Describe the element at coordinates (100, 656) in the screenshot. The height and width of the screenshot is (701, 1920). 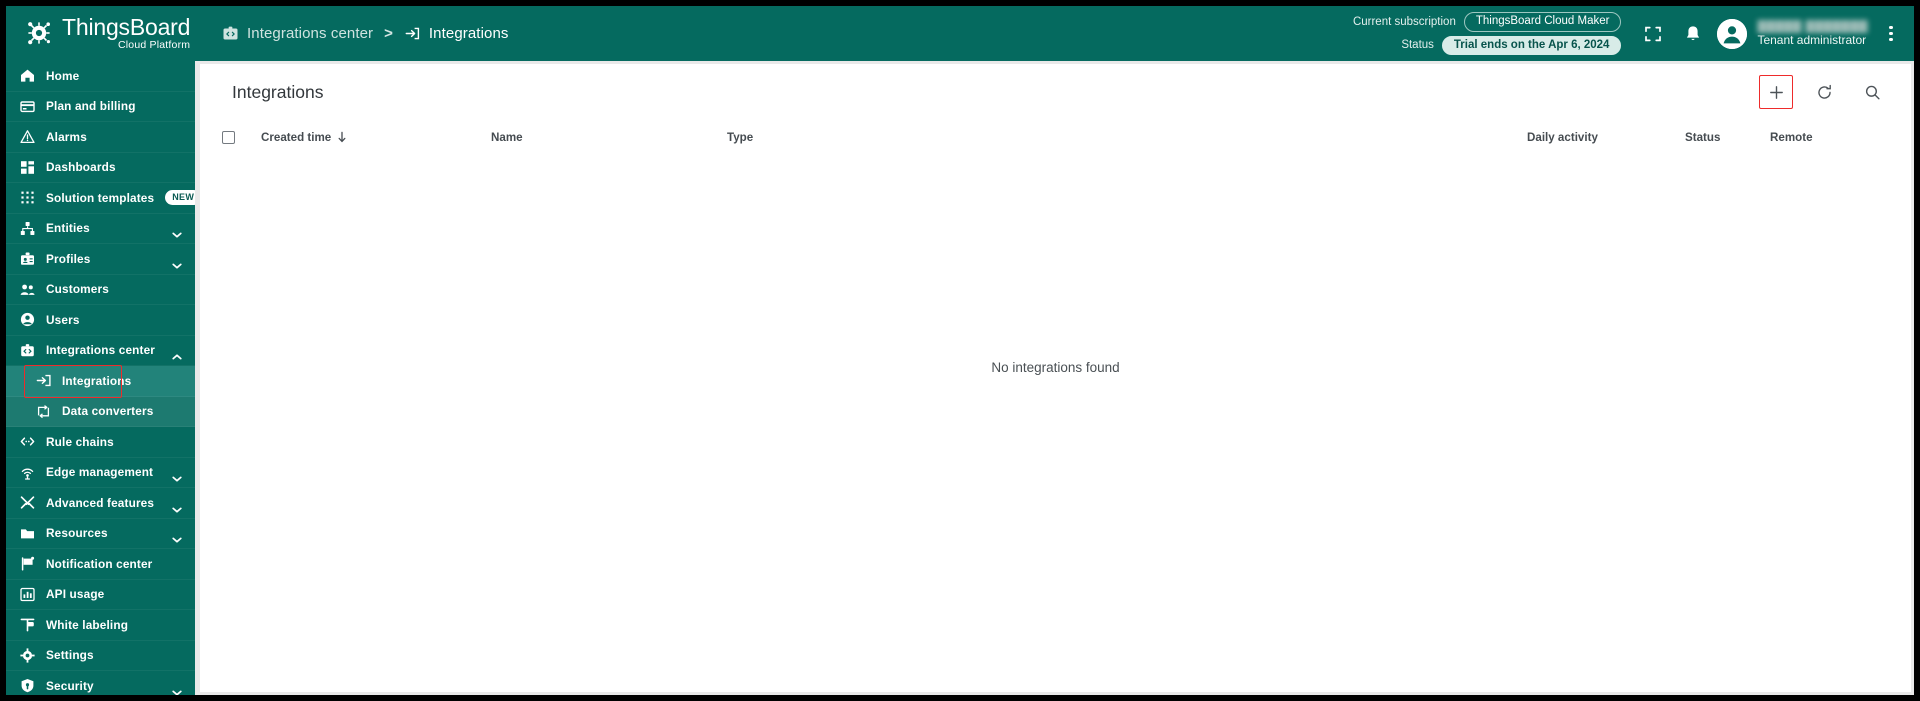
I see `sidebar-item-settings: Settings` at that location.